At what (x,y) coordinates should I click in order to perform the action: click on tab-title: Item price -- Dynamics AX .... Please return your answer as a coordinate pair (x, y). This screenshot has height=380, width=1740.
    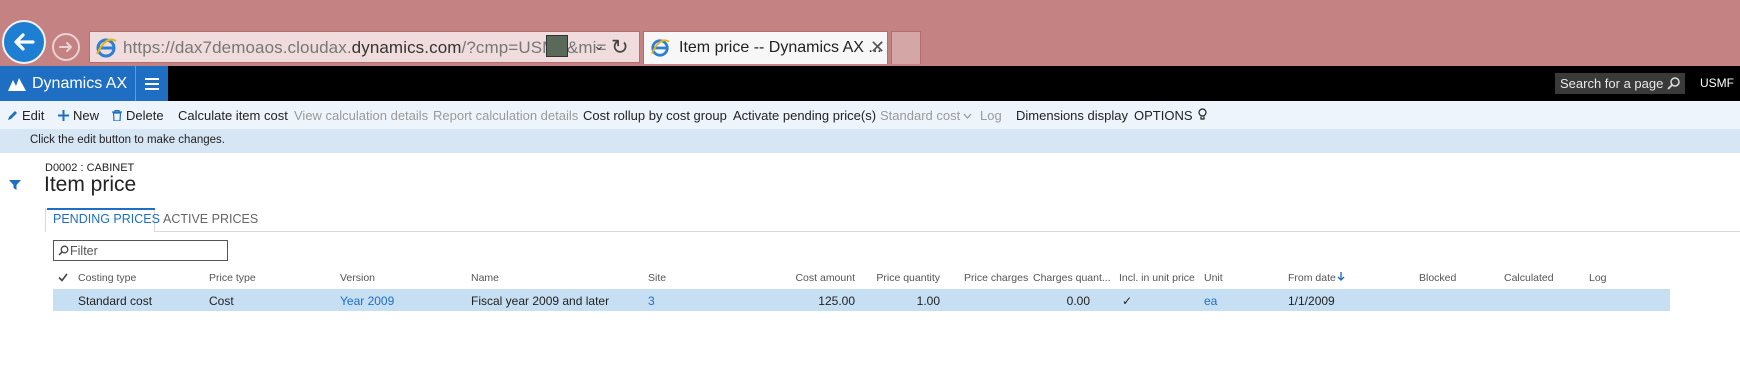
    Looking at the image, I should click on (780, 47).